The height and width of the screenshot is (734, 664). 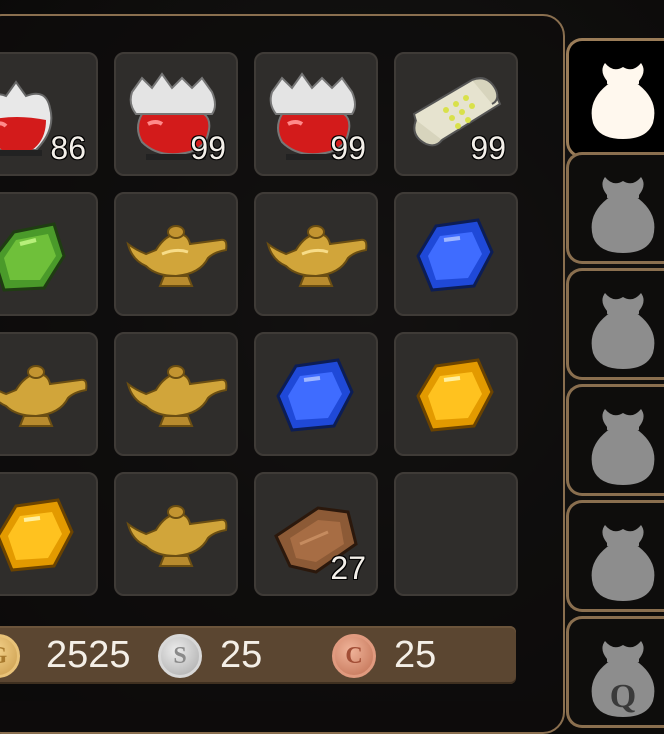 What do you see at coordinates (68, 148) in the screenshot?
I see `item-quantity: 86` at bounding box center [68, 148].